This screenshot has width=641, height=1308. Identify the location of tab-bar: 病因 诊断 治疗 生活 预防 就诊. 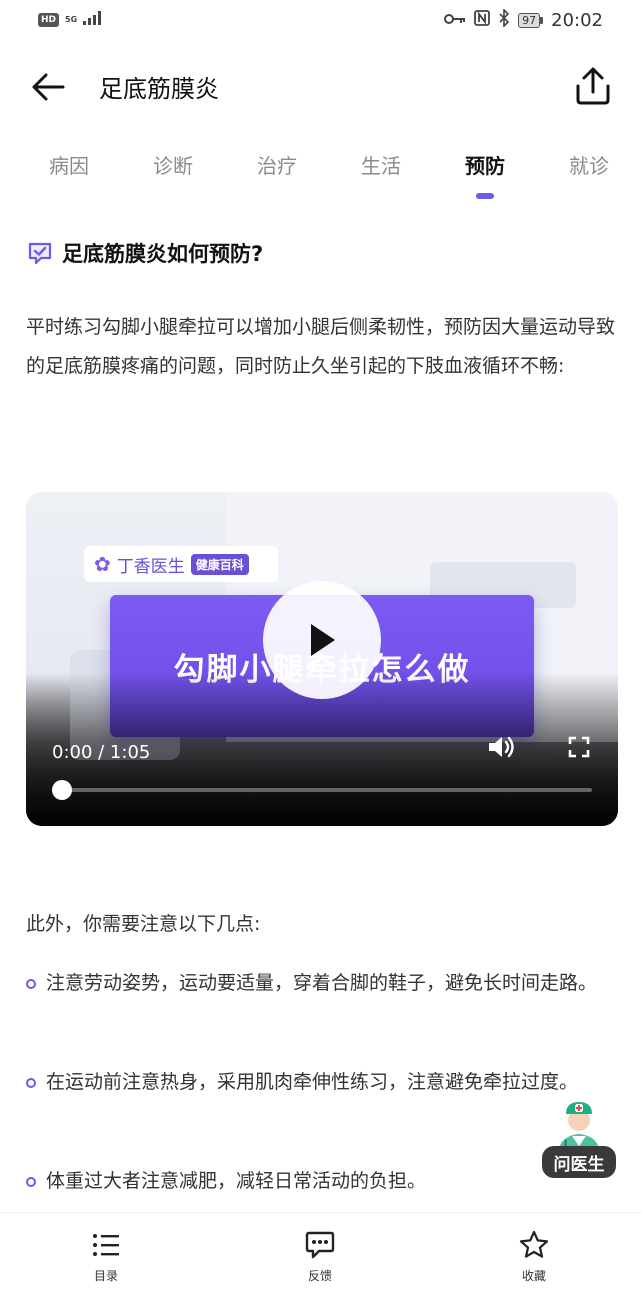
(320, 178).